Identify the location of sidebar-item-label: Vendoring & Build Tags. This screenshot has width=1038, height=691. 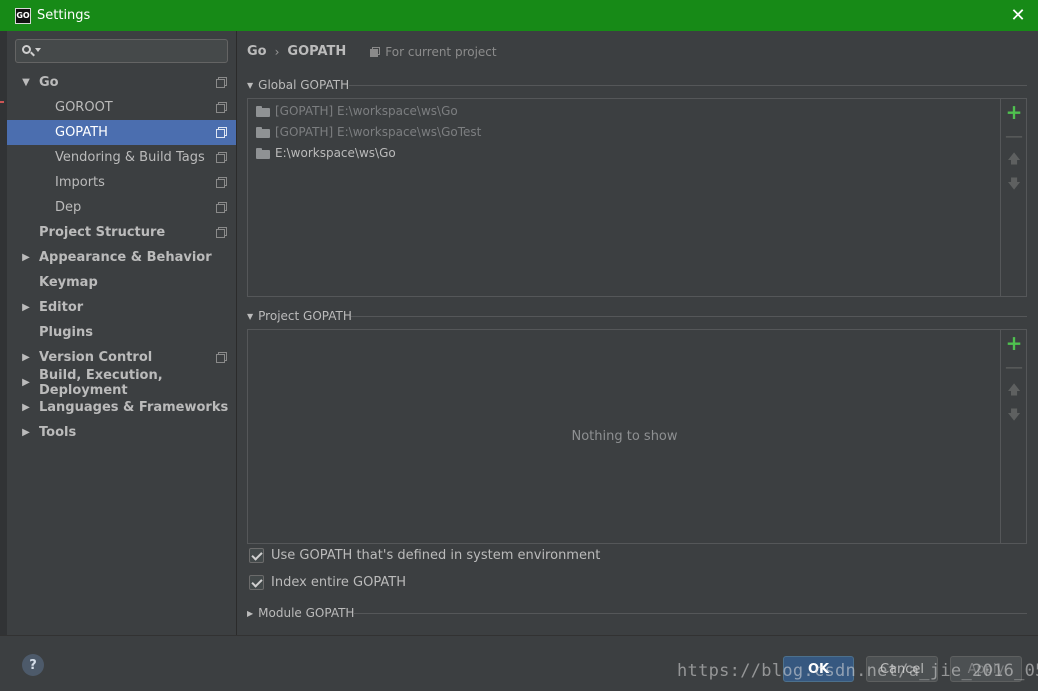
(130, 157).